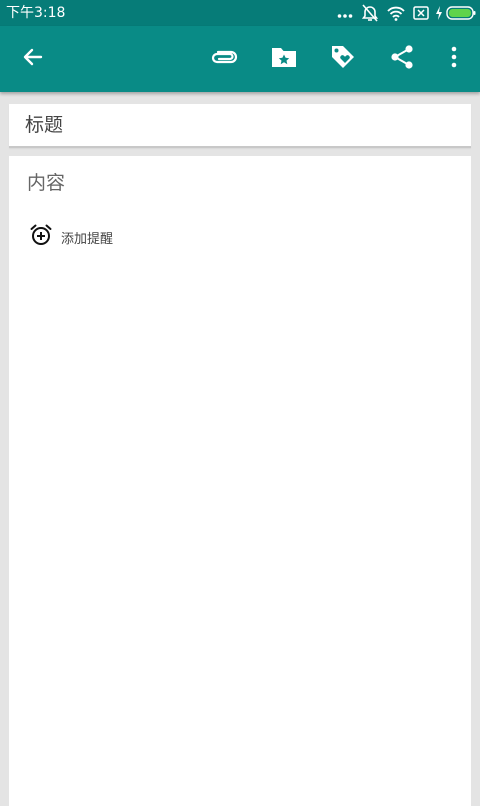 This screenshot has width=480, height=806. Describe the element at coordinates (461, 13) in the screenshot. I see `battery-icon` at that location.